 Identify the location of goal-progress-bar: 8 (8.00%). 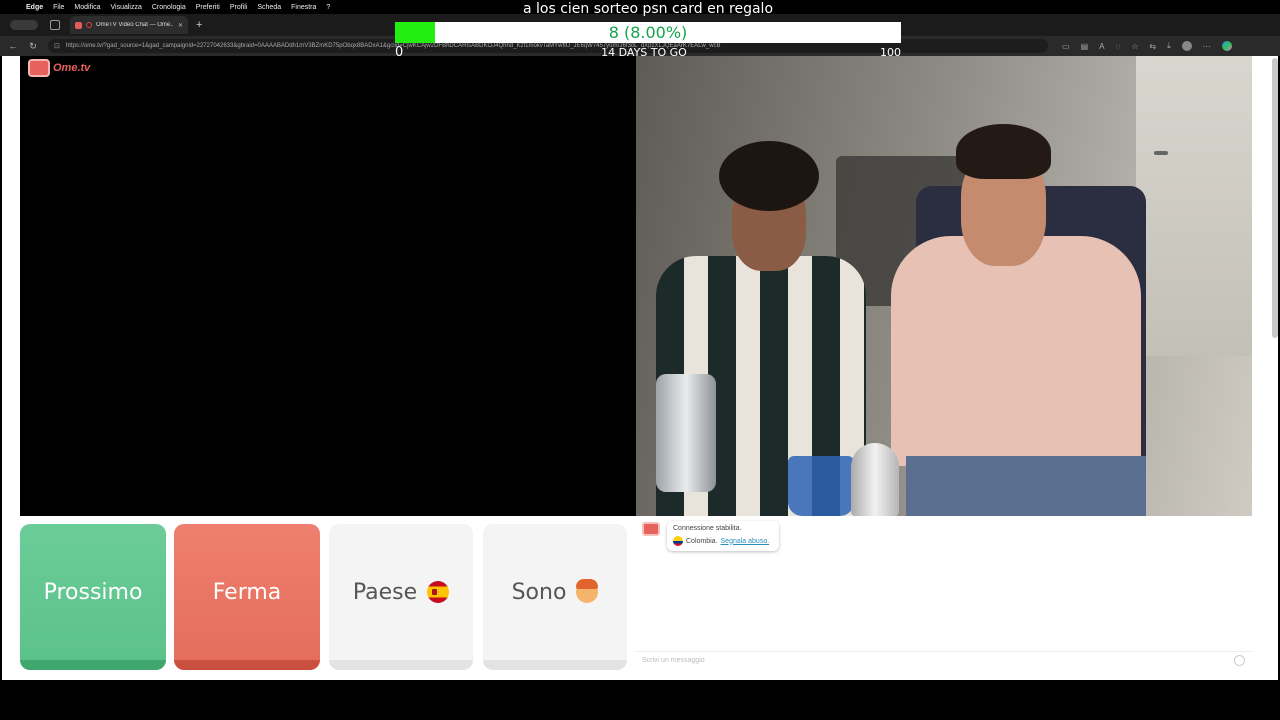
(648, 32).